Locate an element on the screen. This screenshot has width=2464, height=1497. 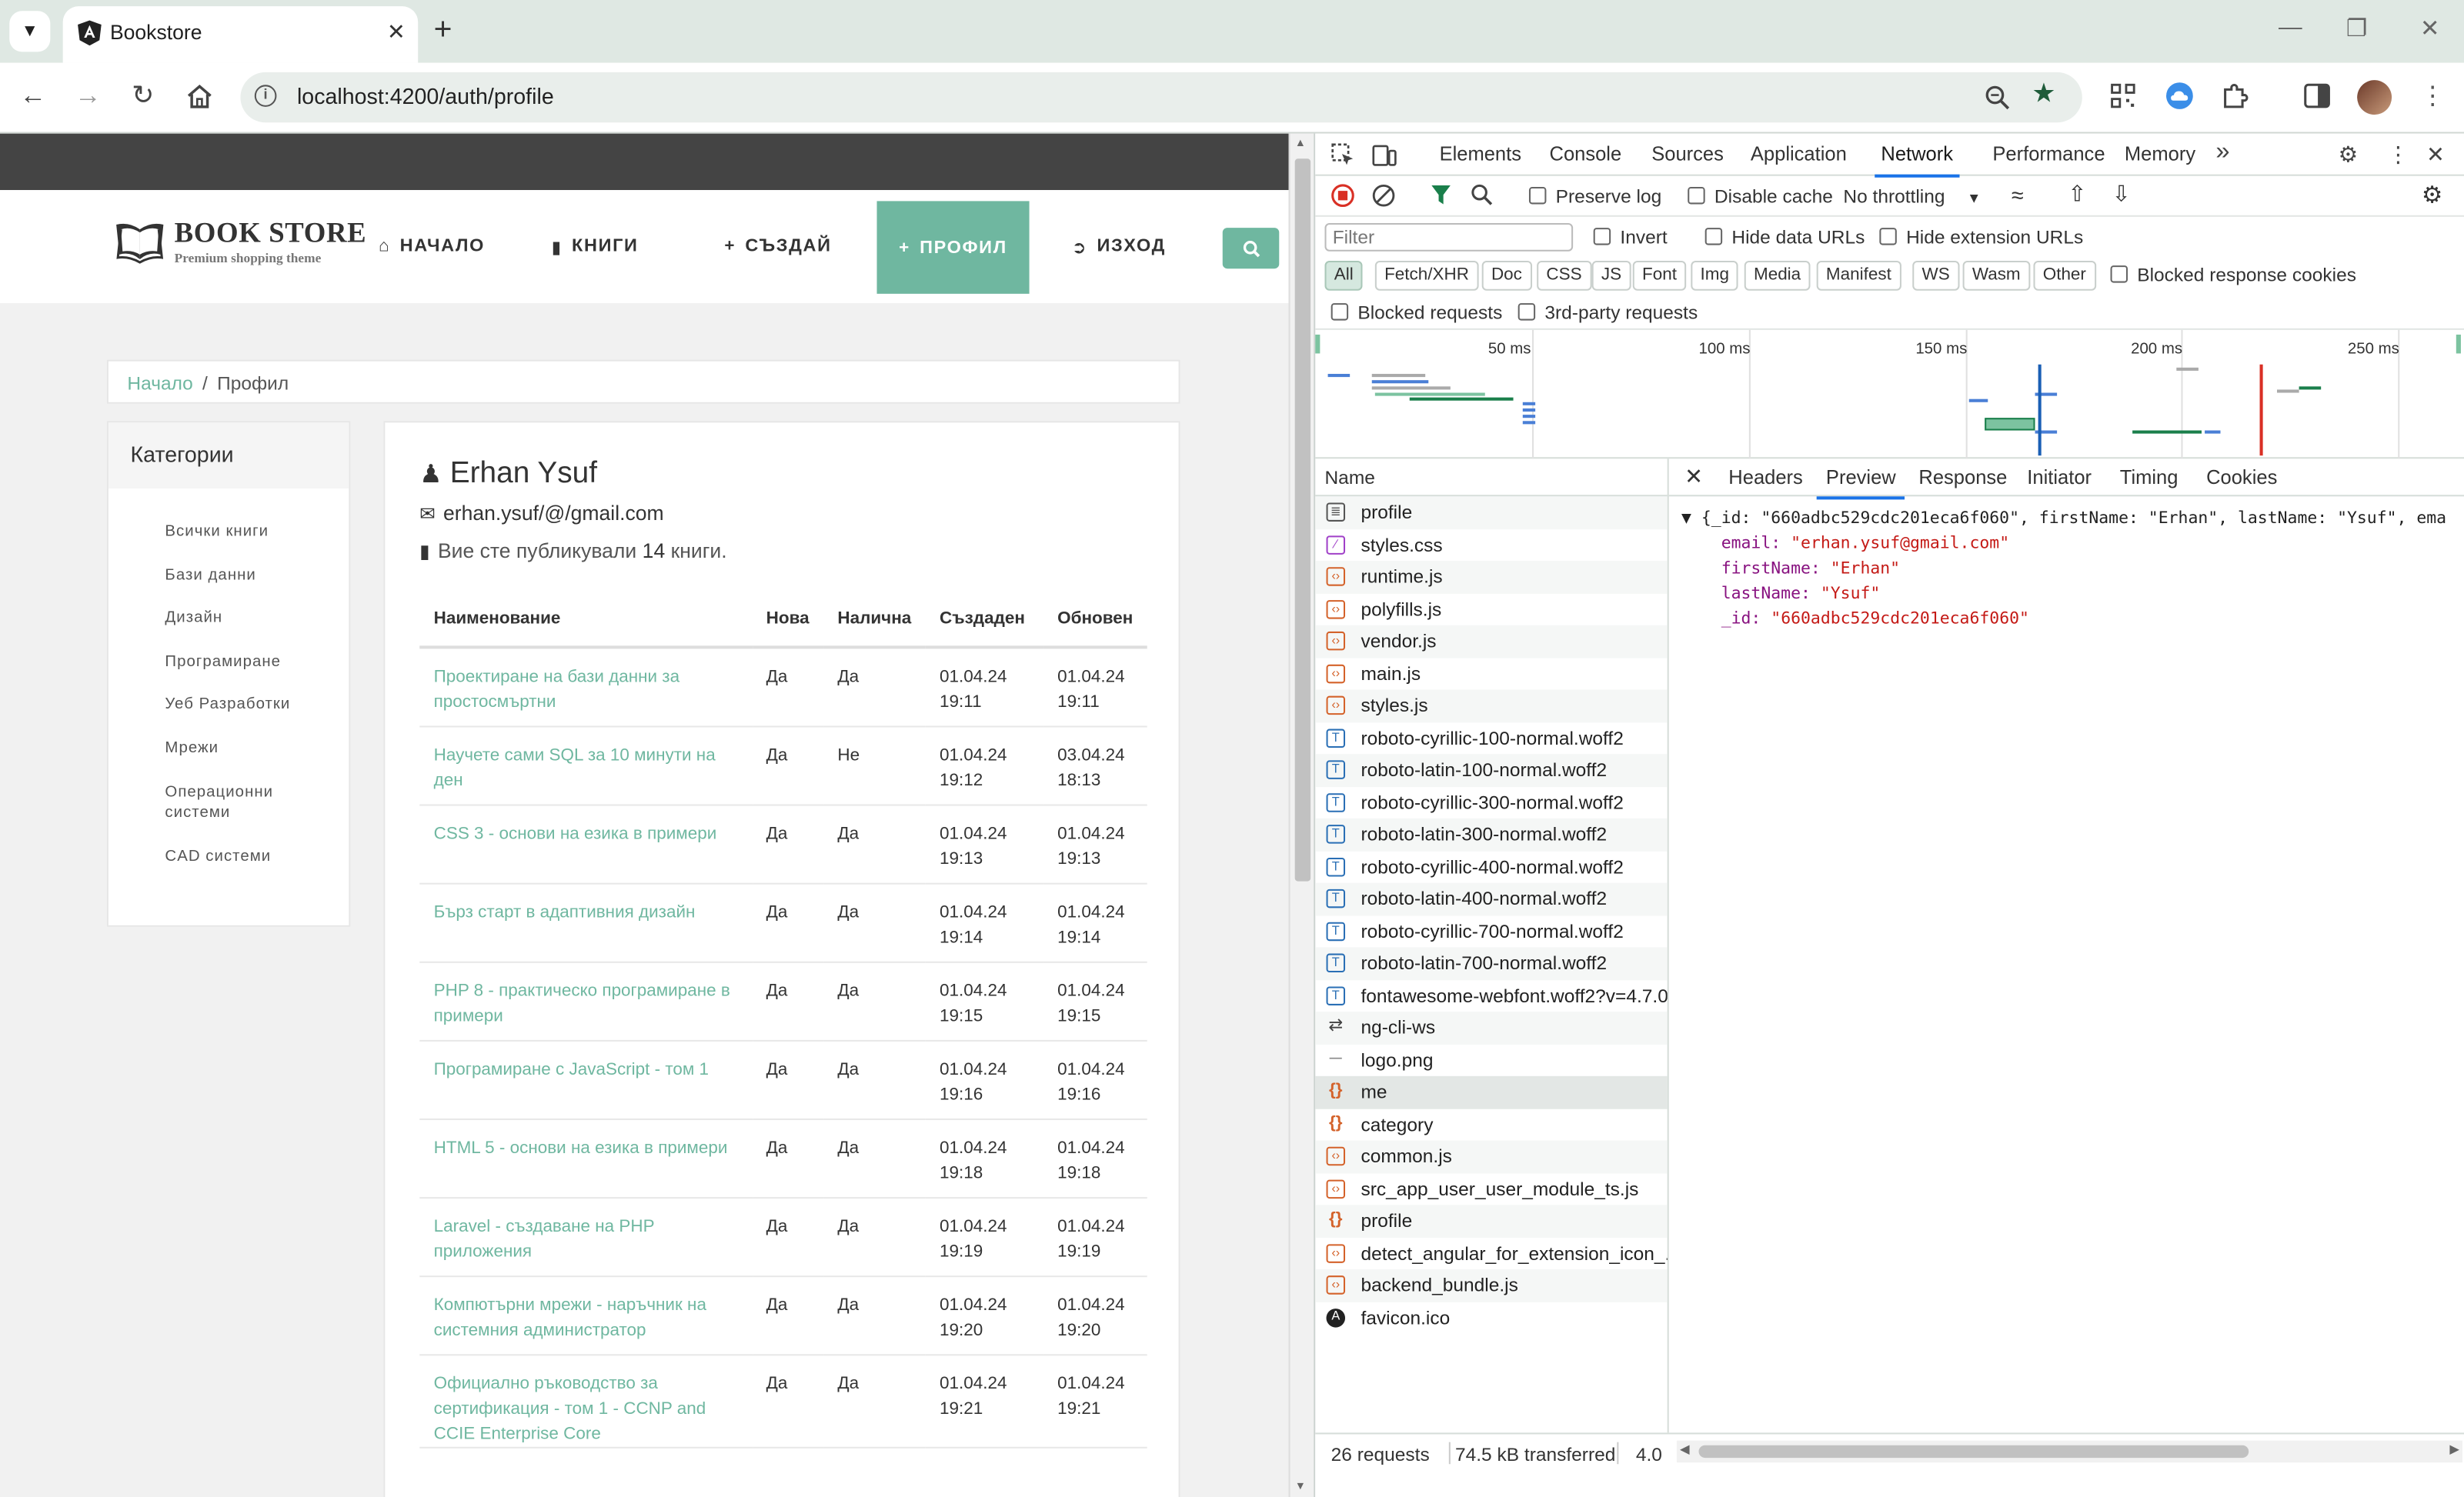
request-row: ‹› vendor.js is located at coordinates (1492, 641).